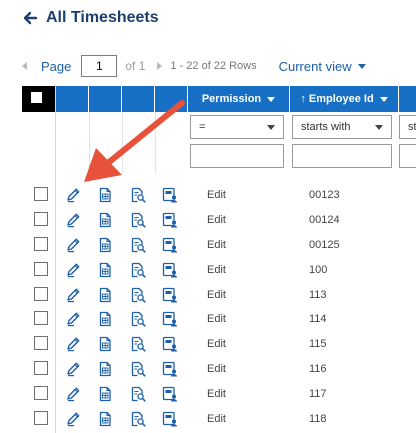 The width and height of the screenshot is (416, 433). Describe the element at coordinates (36, 97) in the screenshot. I see `select-all-checkbox` at that location.